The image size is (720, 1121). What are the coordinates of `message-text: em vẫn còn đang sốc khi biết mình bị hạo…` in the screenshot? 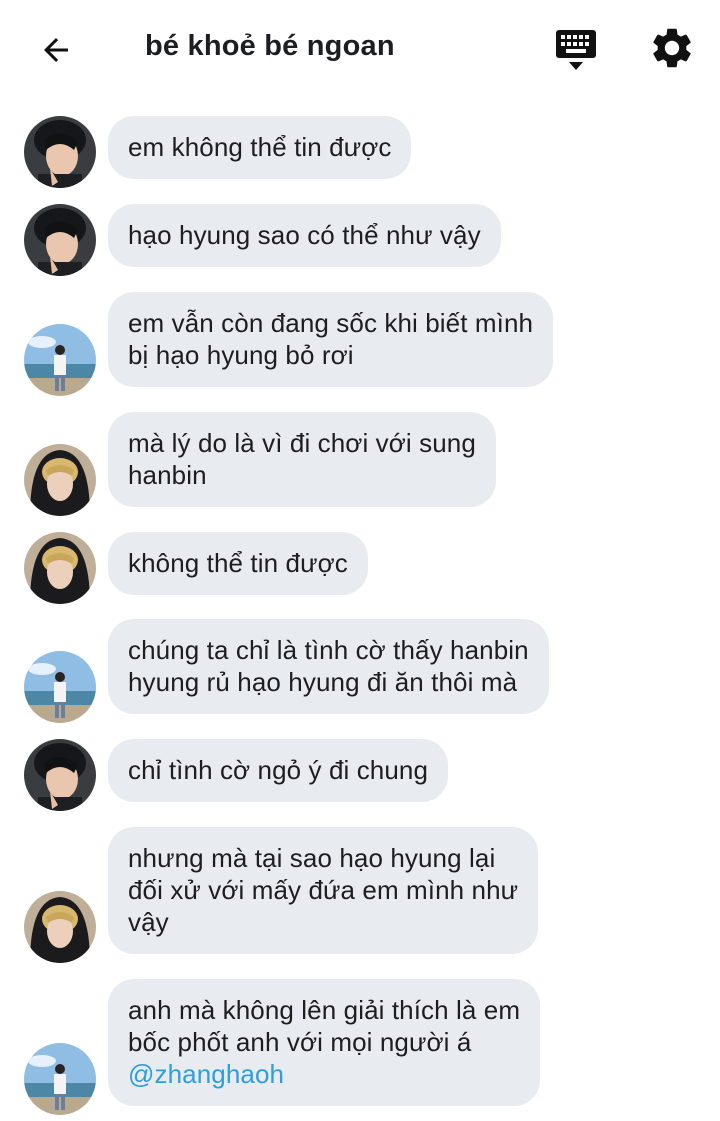 It's located at (331, 339).